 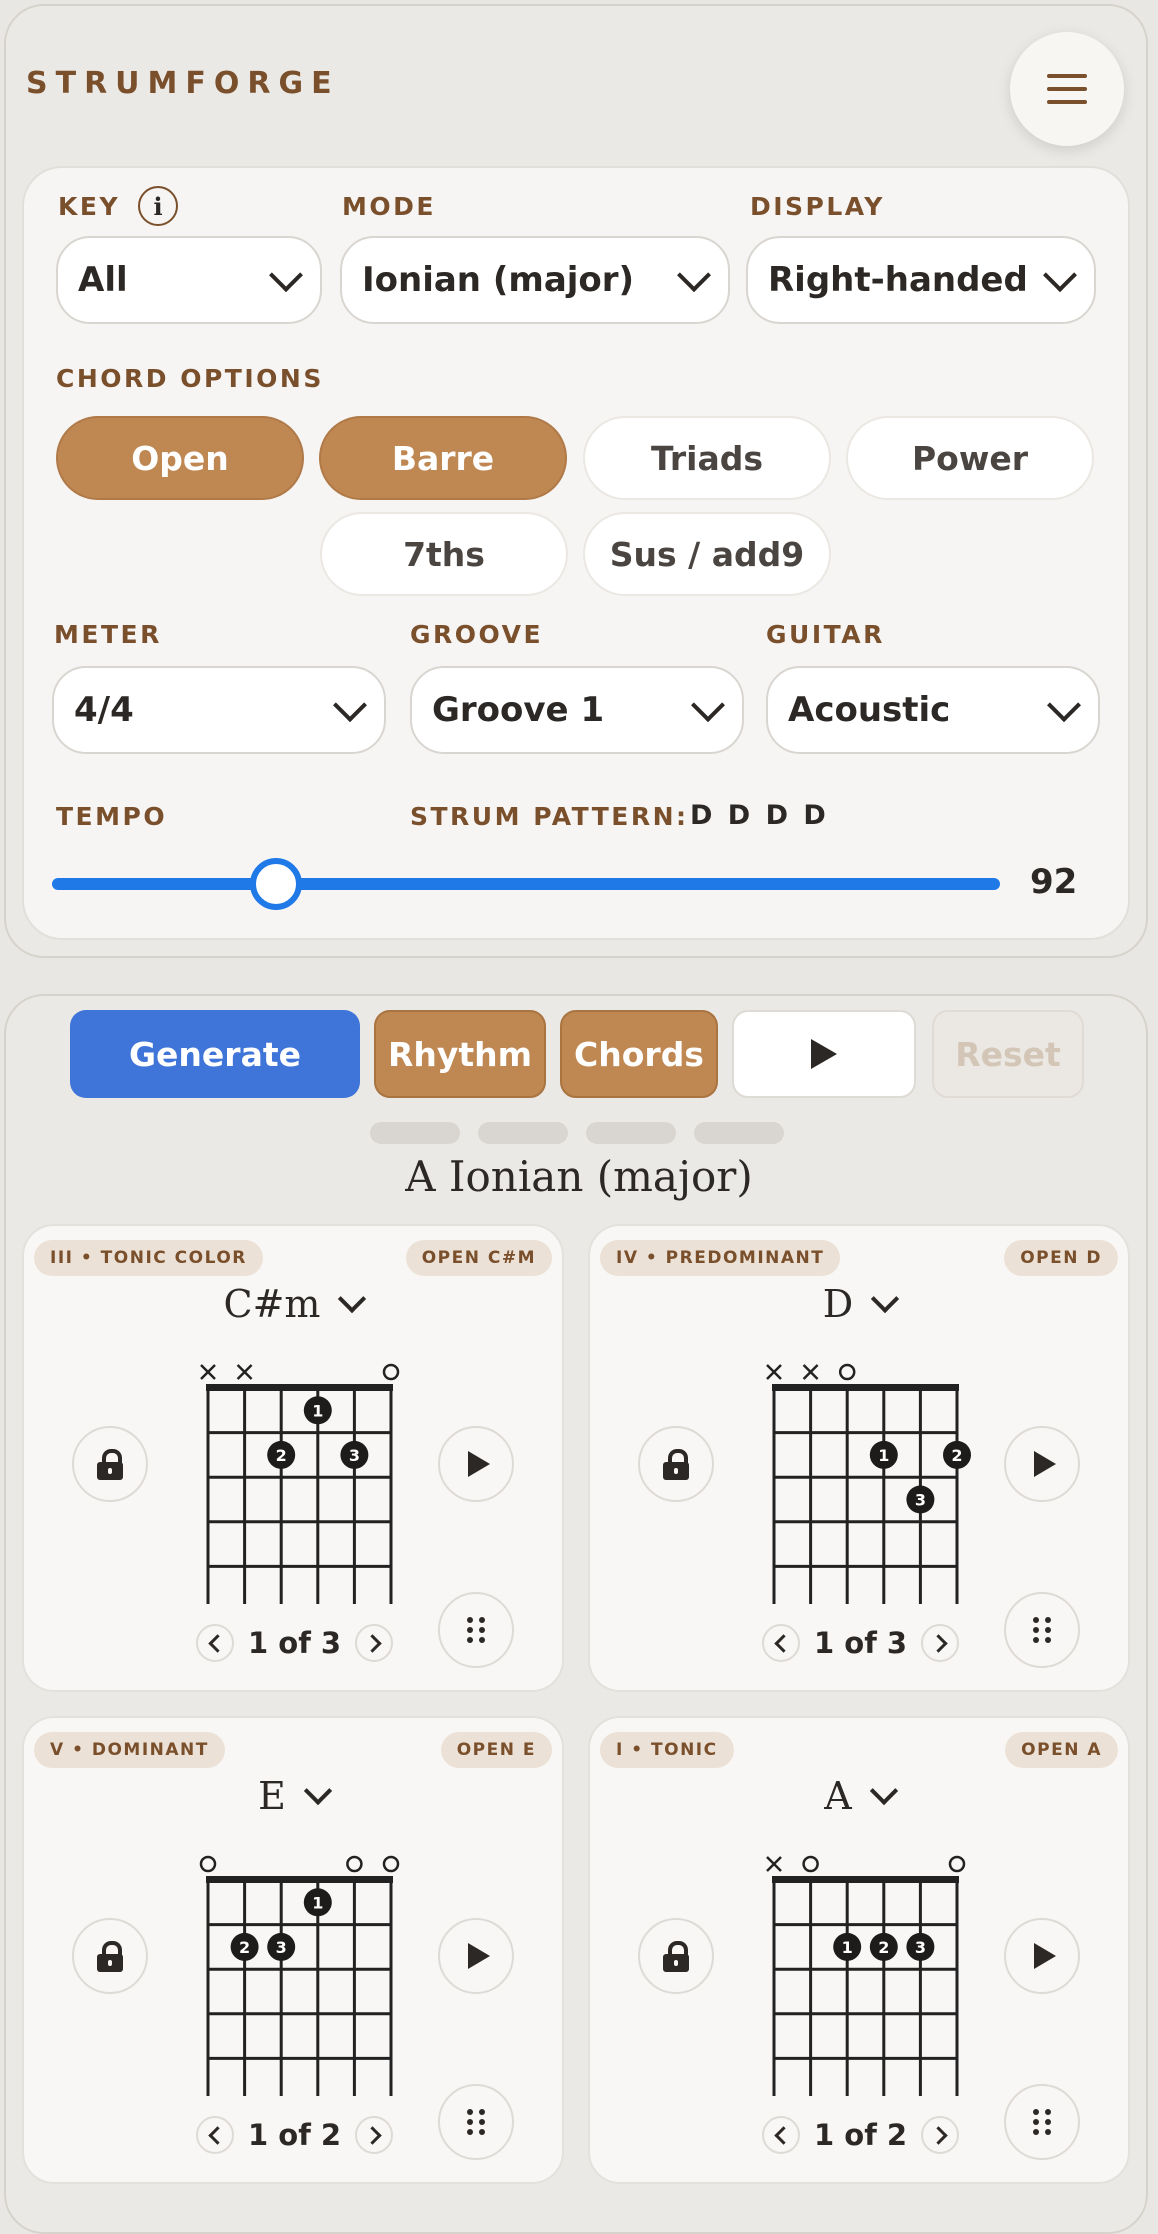 I want to click on muted-string-mark, so click(x=208, y=1372).